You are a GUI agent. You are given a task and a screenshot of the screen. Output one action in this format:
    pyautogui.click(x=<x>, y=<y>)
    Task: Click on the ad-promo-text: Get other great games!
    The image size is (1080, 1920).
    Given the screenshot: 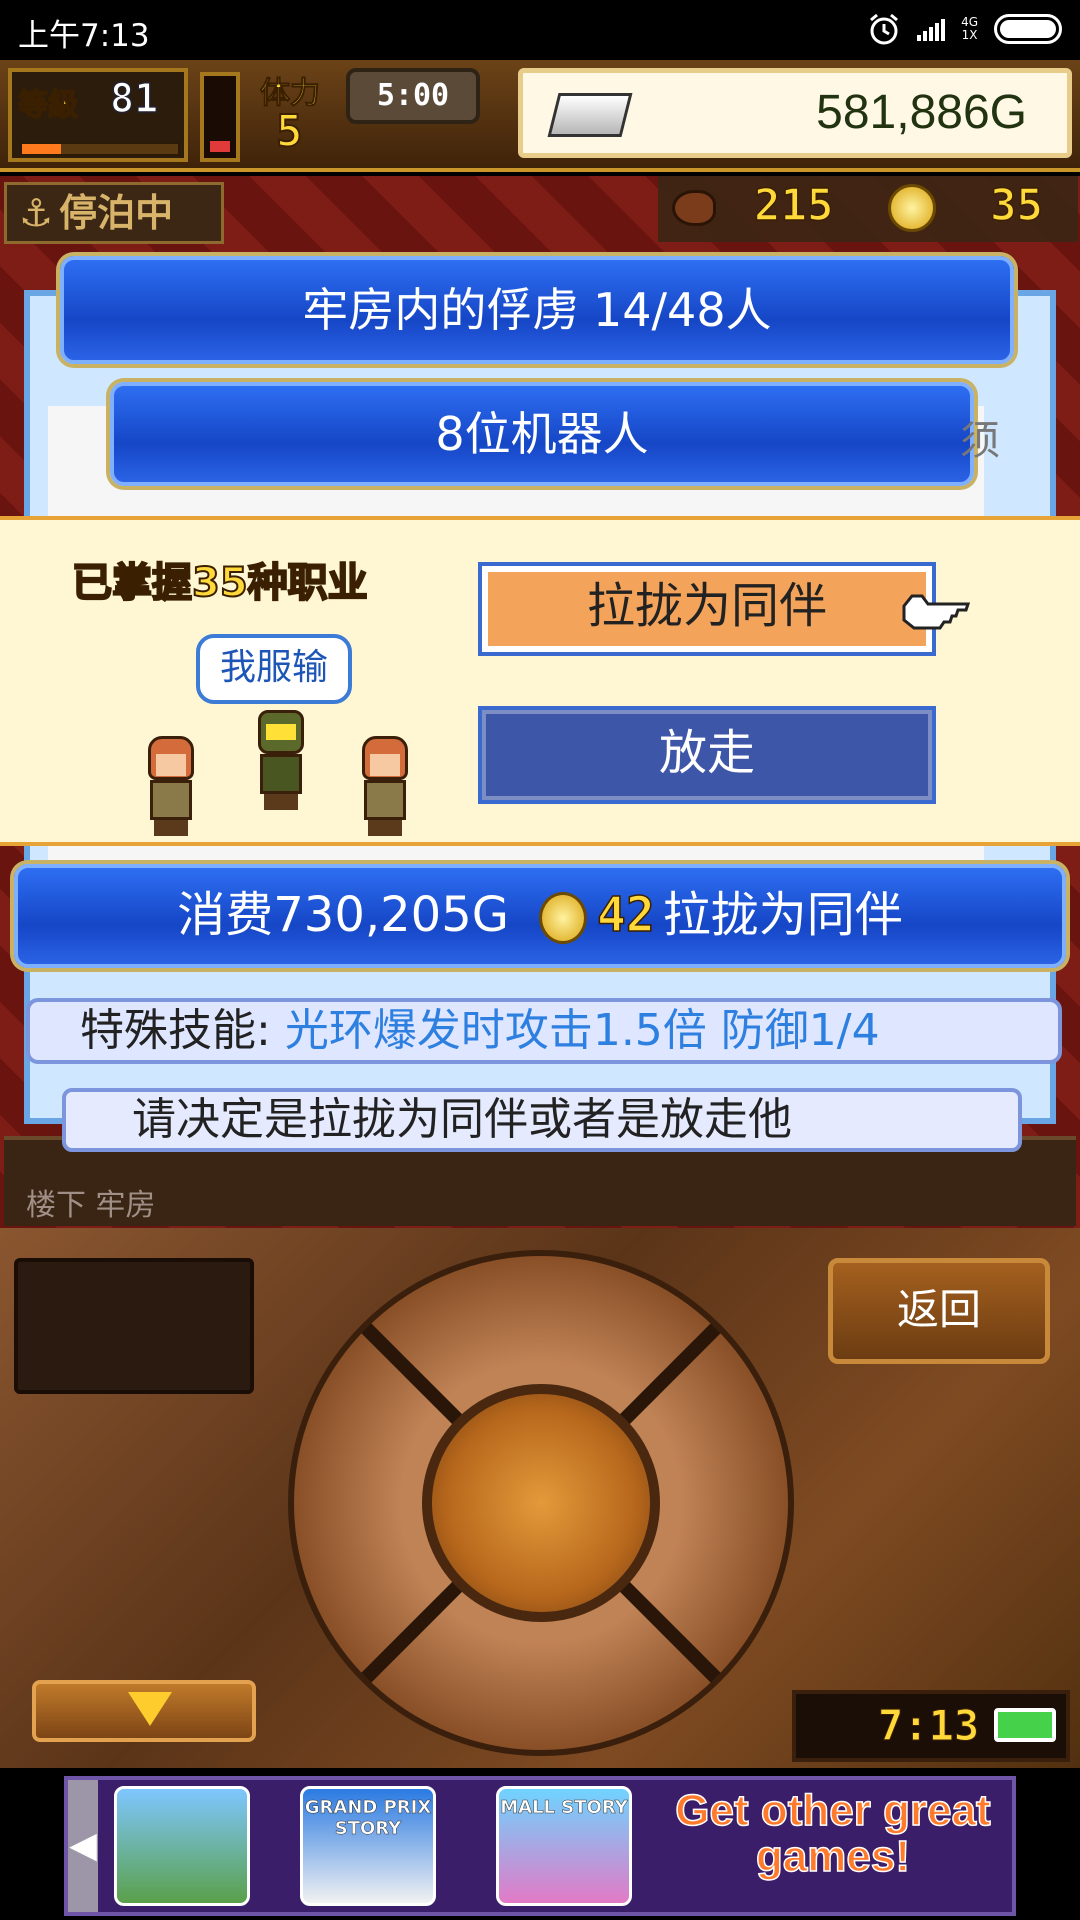 What is the action you would take?
    pyautogui.click(x=833, y=1834)
    